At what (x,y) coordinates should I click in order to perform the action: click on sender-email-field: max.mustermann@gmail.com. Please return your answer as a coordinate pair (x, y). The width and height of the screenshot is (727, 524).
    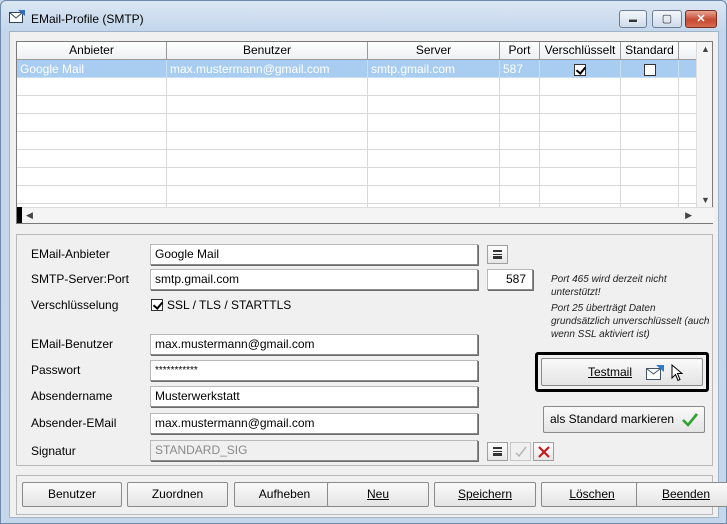
    Looking at the image, I should click on (314, 423).